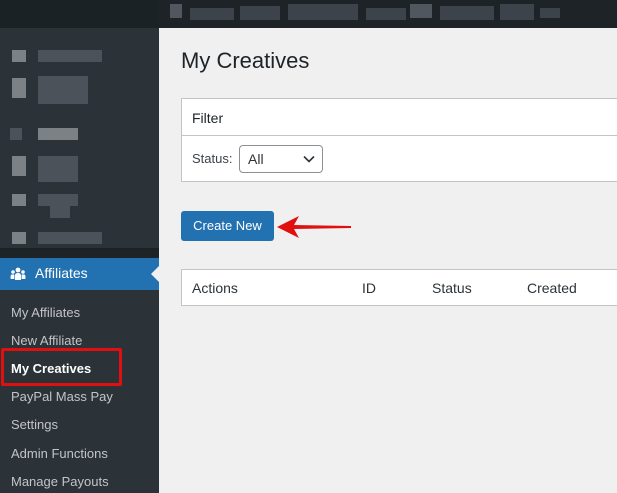 The width and height of the screenshot is (617, 493). What do you see at coordinates (61, 273) in the screenshot?
I see `sidebar-item-label: Affiliates` at bounding box center [61, 273].